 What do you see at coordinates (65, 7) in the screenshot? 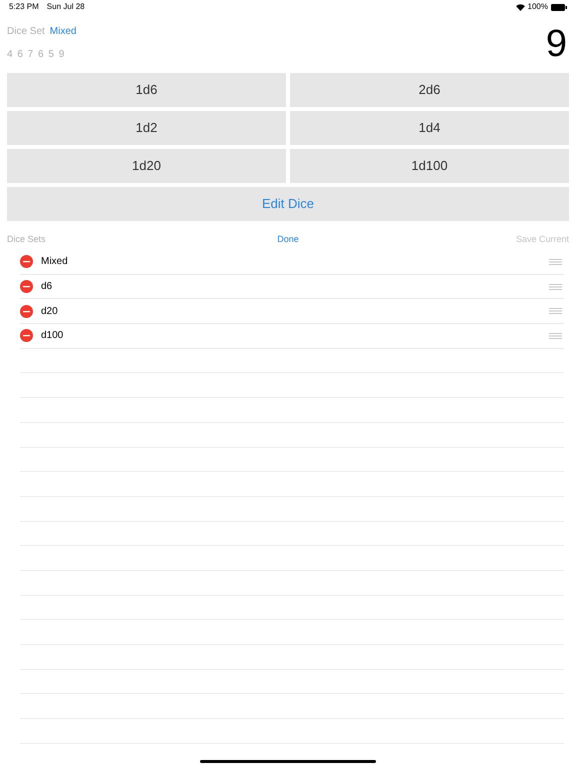
I see `status-date: Sun Jul 28` at bounding box center [65, 7].